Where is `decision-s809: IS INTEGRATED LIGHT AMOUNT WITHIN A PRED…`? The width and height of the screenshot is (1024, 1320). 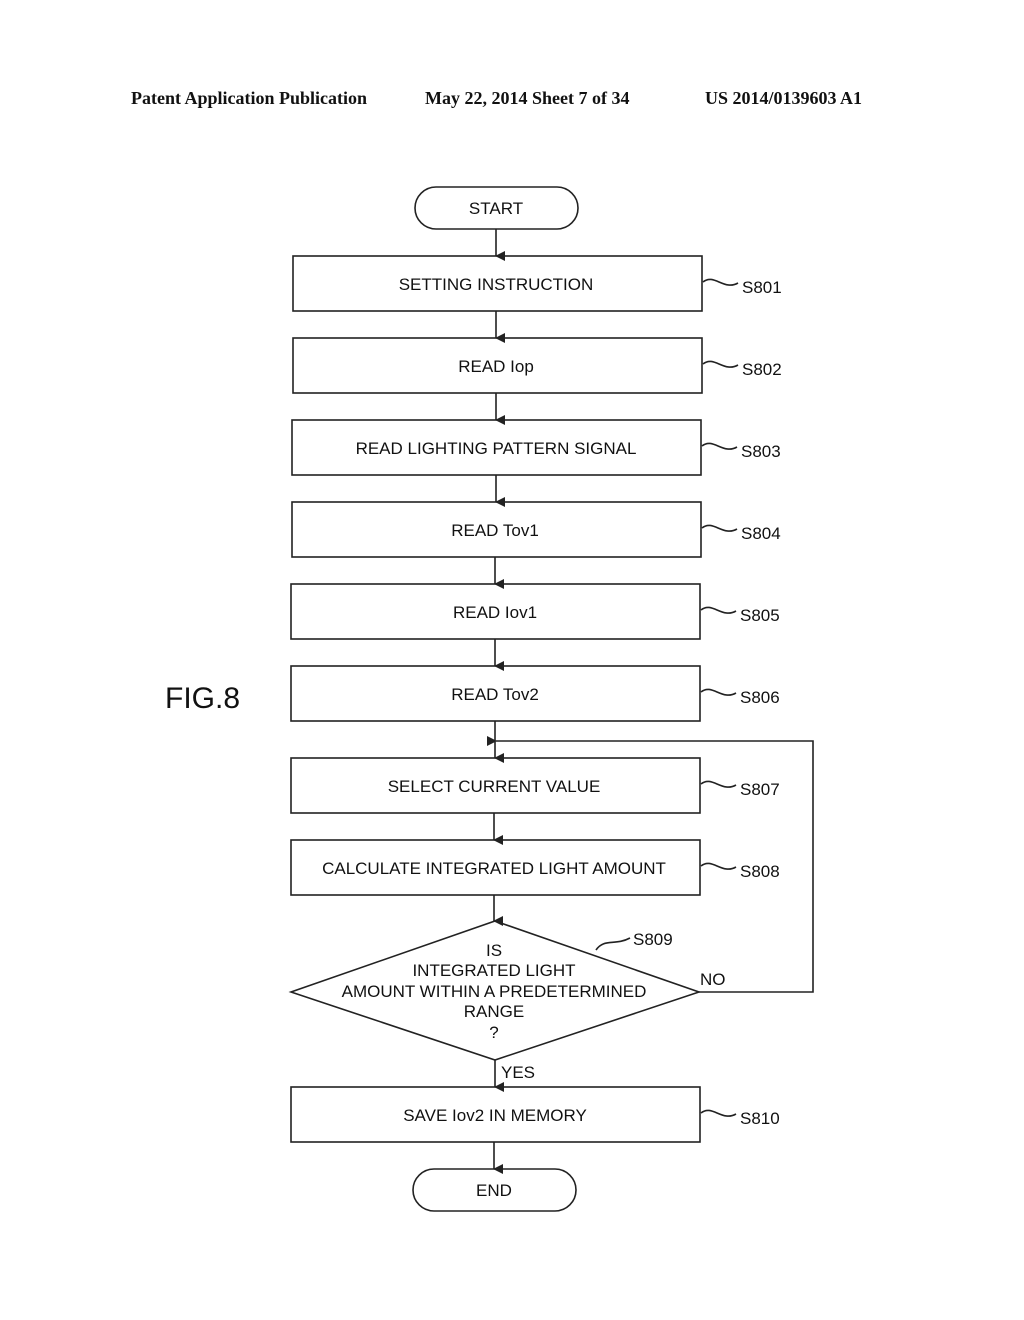 decision-s809: IS INTEGRATED LIGHT AMOUNT WITHIN A PRED… is located at coordinates (507, 1001).